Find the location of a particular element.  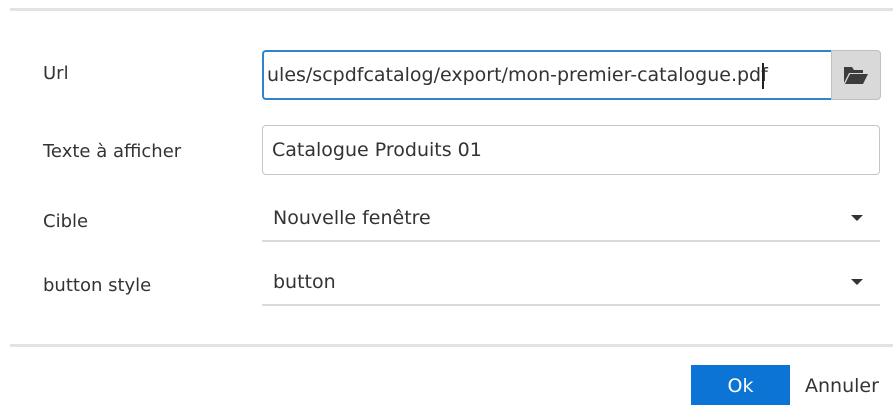

bottom-divider is located at coordinates (451, 345).